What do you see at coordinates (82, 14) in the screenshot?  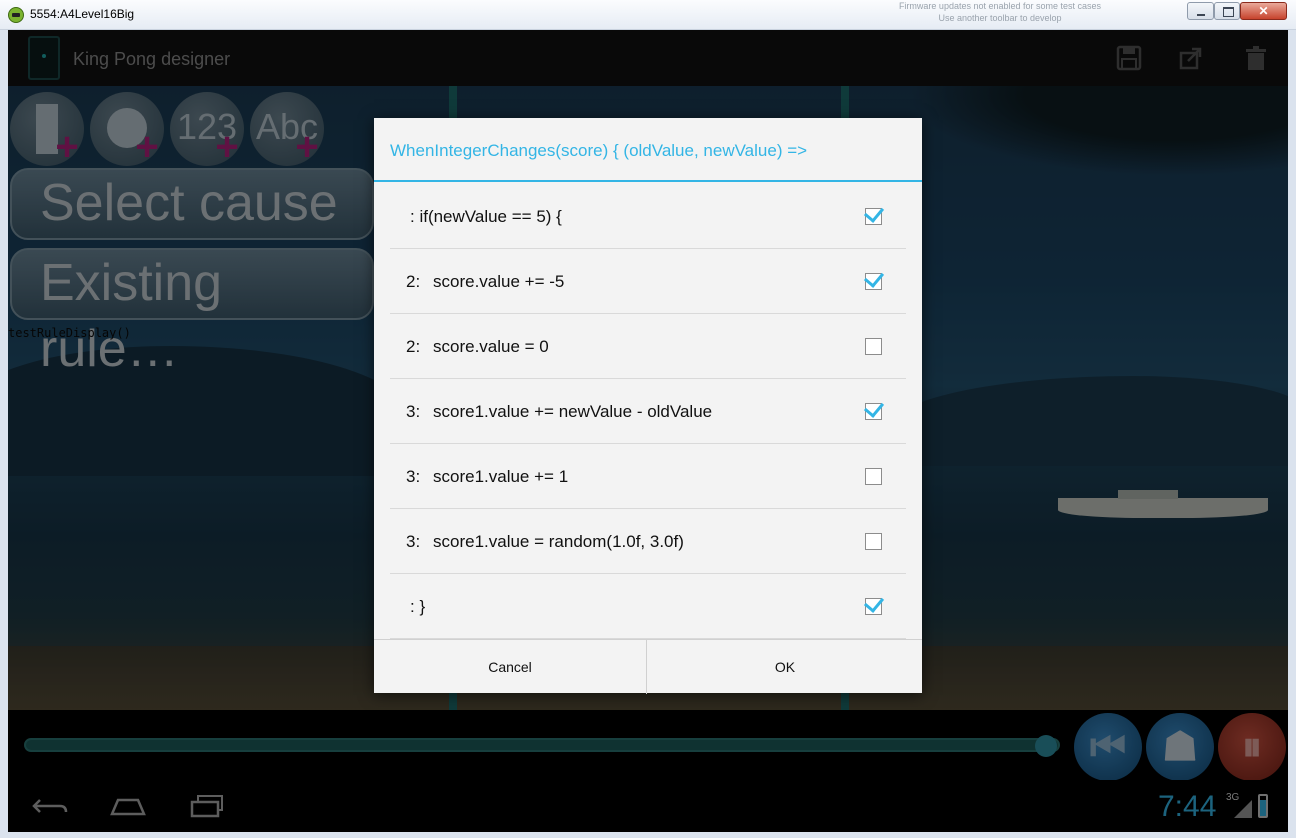 I see `window-title: 5554:A4Level16Big` at bounding box center [82, 14].